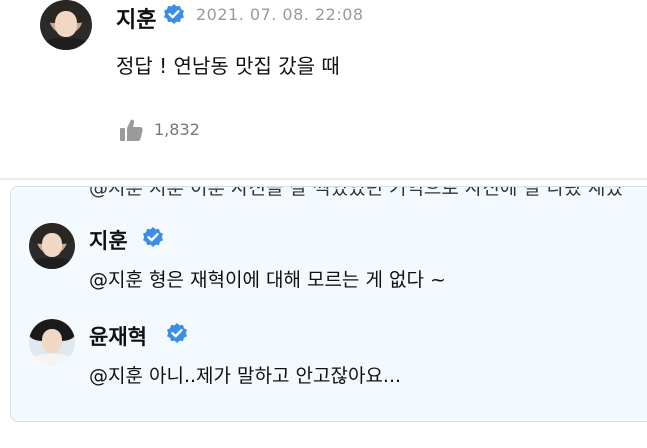 The width and height of the screenshot is (647, 448). I want to click on reply-author: 윤재혁, so click(118, 336).